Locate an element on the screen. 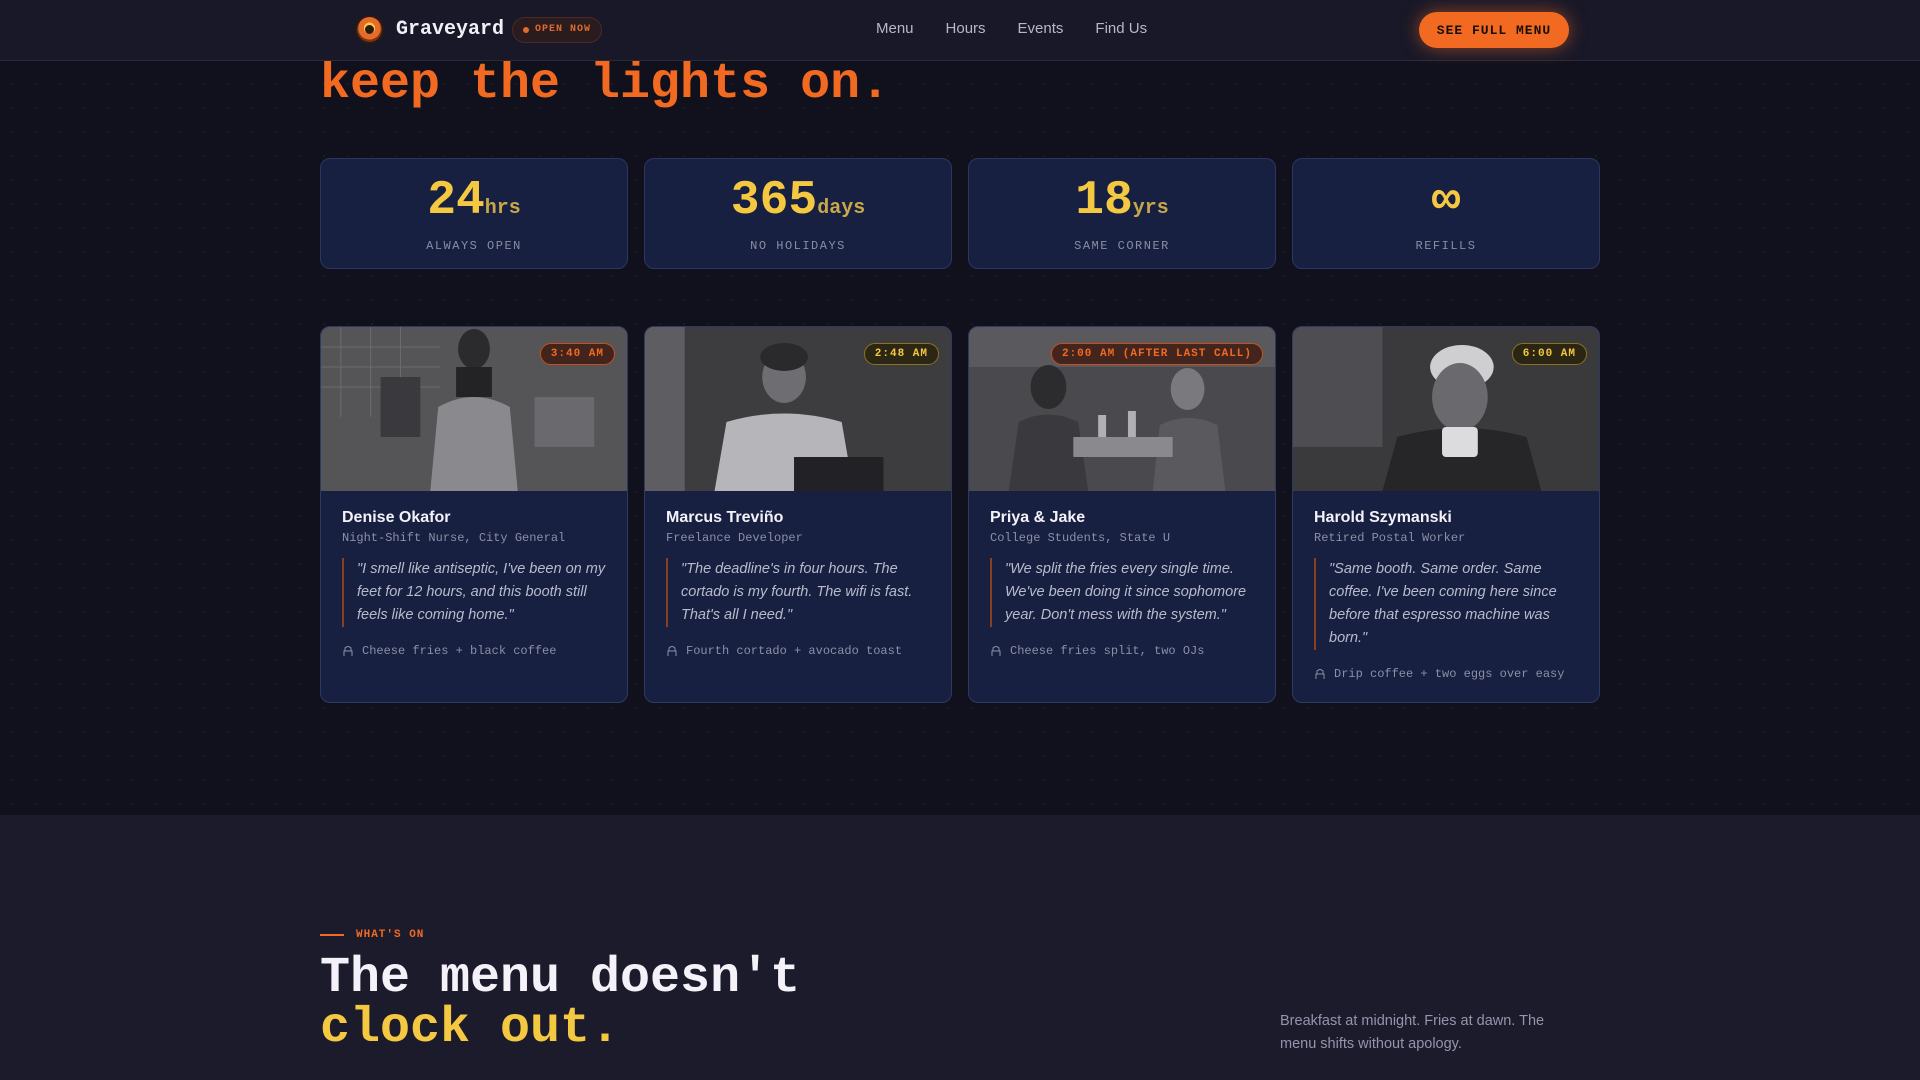 Image resolution: width=1920 pixels, height=1080 pixels. section-eyebrow: WHAT'S ON is located at coordinates (372, 935).